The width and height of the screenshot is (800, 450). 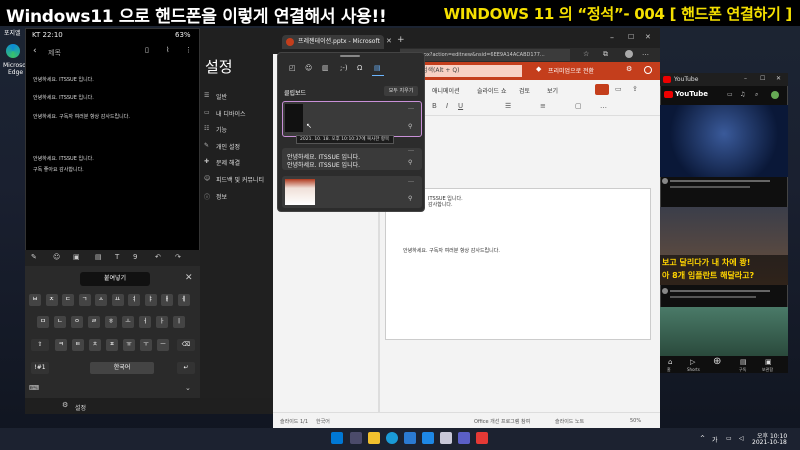 What do you see at coordinates (167, 50) in the screenshot?
I see `attach-icon: ⌇` at bounding box center [167, 50].